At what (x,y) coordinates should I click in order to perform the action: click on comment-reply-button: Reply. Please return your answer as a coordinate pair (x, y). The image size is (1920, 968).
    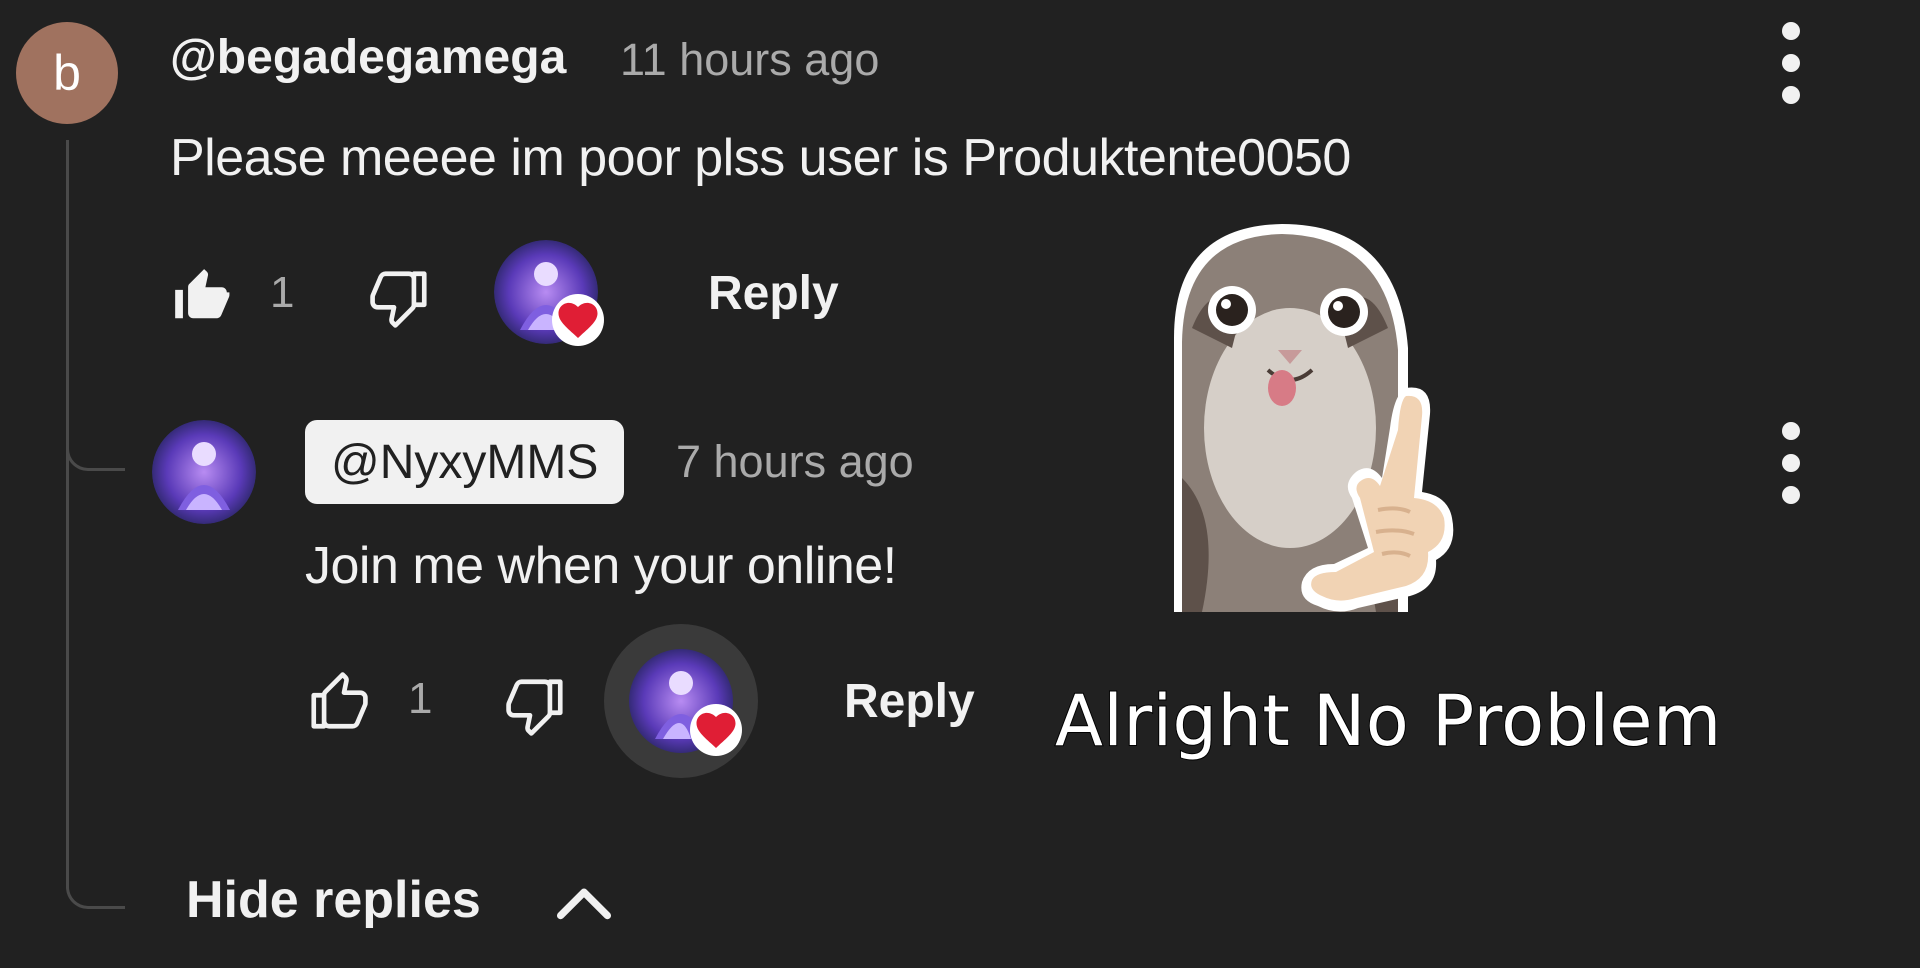
    Looking at the image, I should click on (773, 293).